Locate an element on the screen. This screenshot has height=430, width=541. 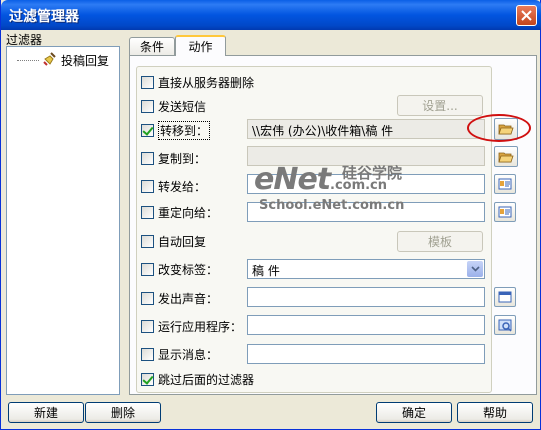
label-redirect-to: 重定向给： is located at coordinates (188, 212).